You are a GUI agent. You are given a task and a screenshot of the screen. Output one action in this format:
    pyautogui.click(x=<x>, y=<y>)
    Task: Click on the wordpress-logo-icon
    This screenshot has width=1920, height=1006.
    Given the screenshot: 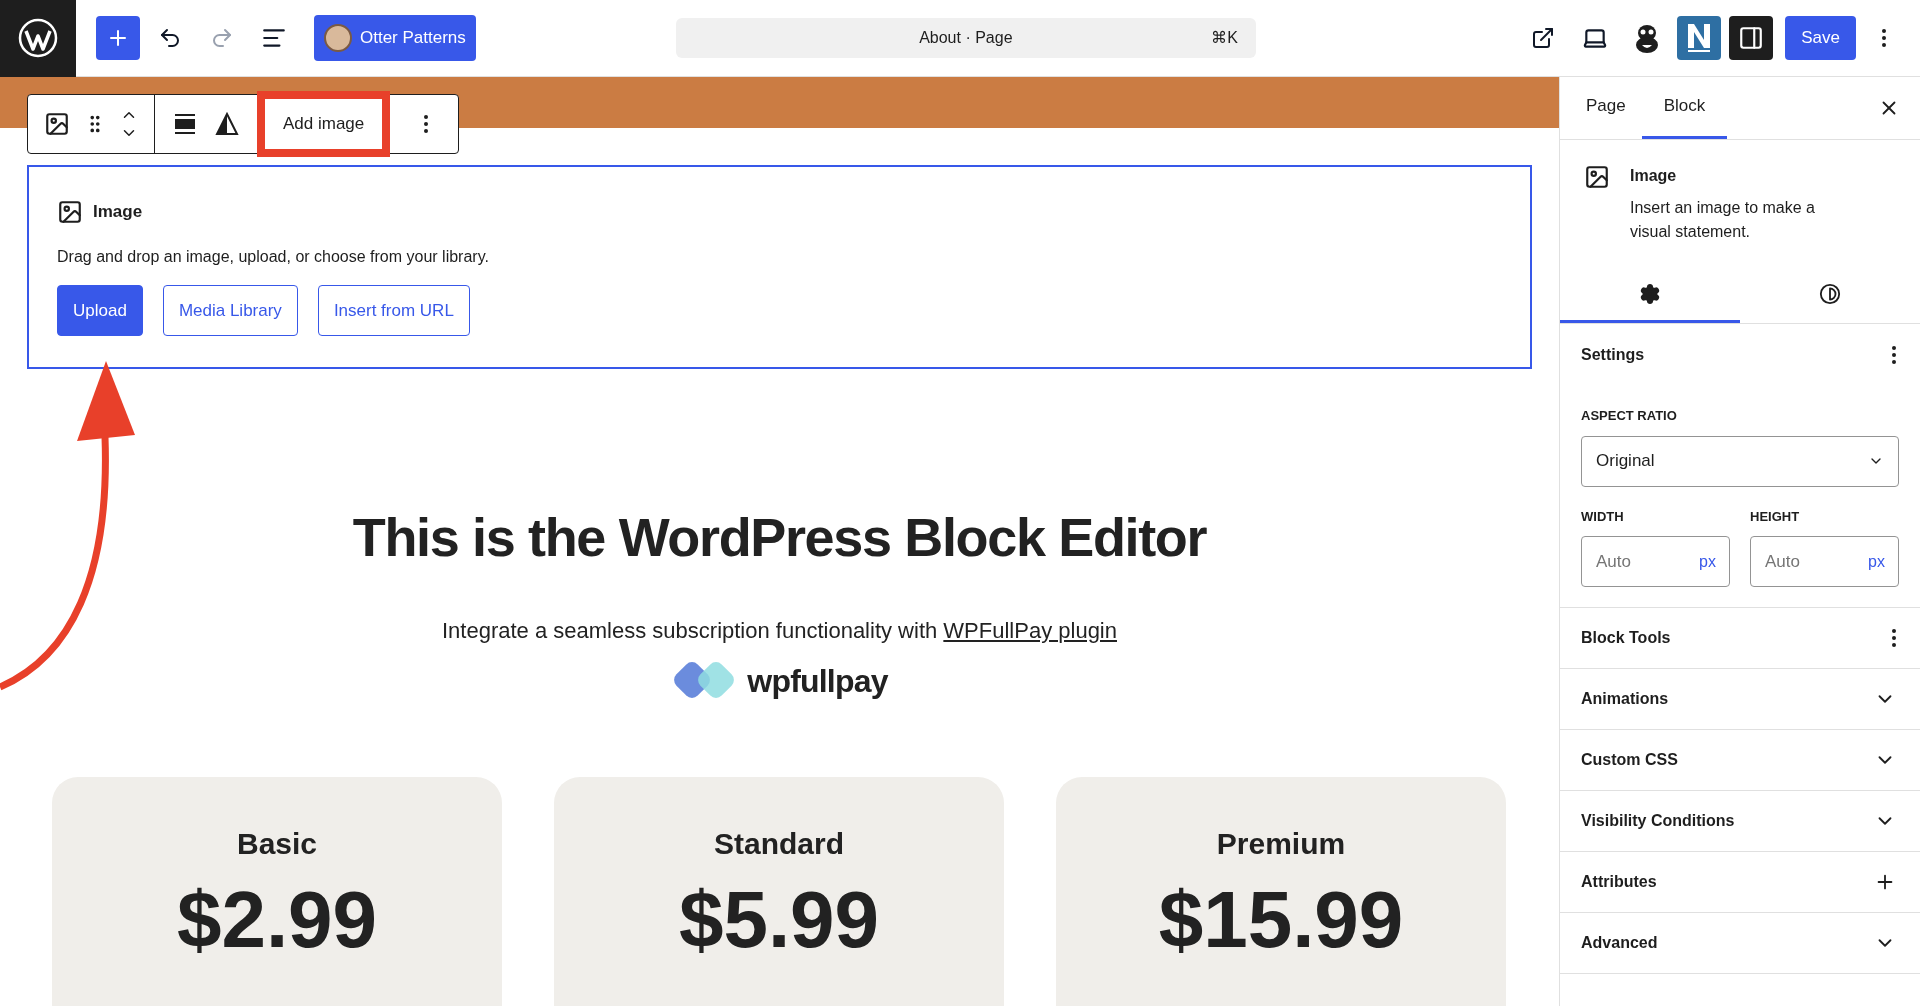 What is the action you would take?
    pyautogui.click(x=38, y=38)
    